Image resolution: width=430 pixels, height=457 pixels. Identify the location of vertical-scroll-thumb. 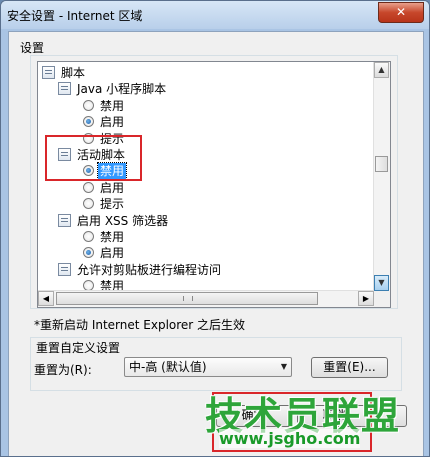
(381, 164).